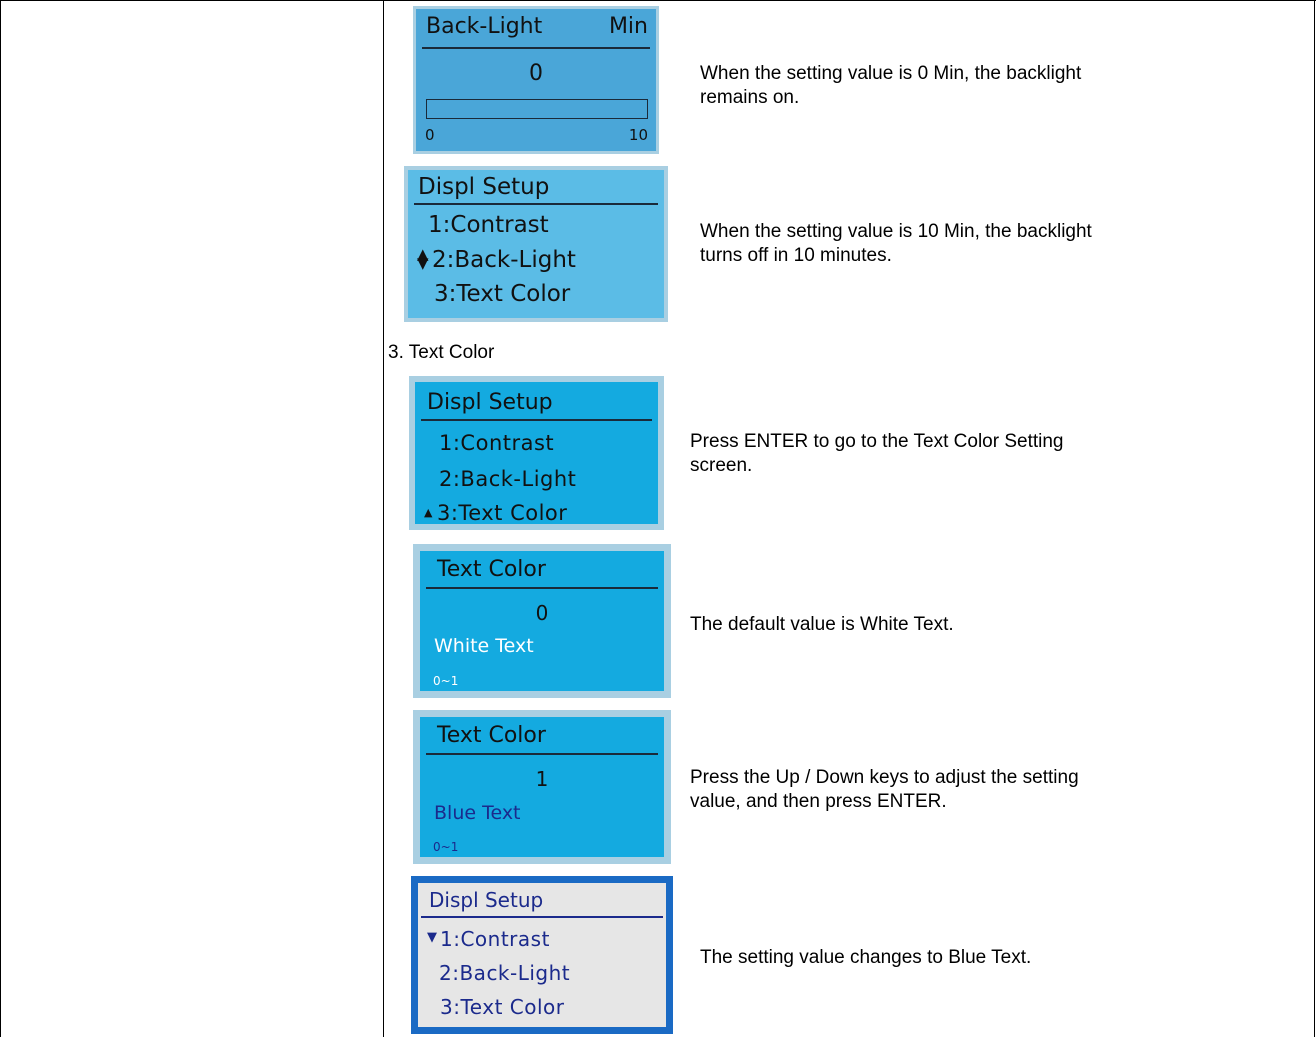  Describe the element at coordinates (658, 0) in the screenshot. I see `table-top-border` at that location.